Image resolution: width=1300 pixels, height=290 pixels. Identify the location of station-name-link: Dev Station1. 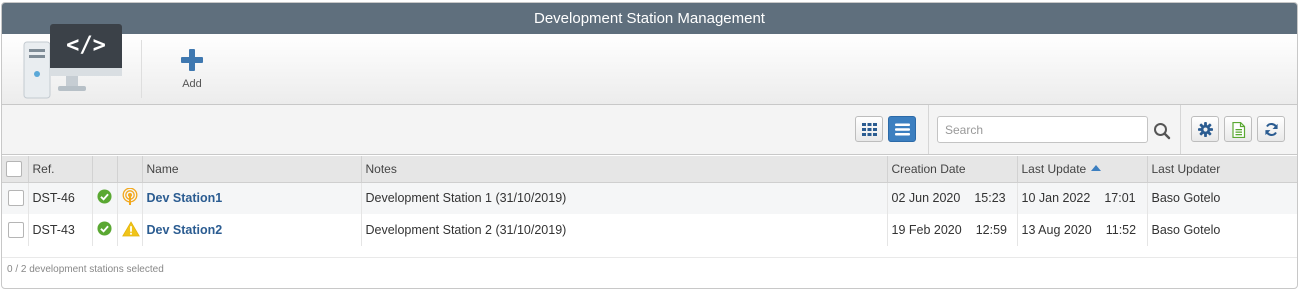
(185, 198).